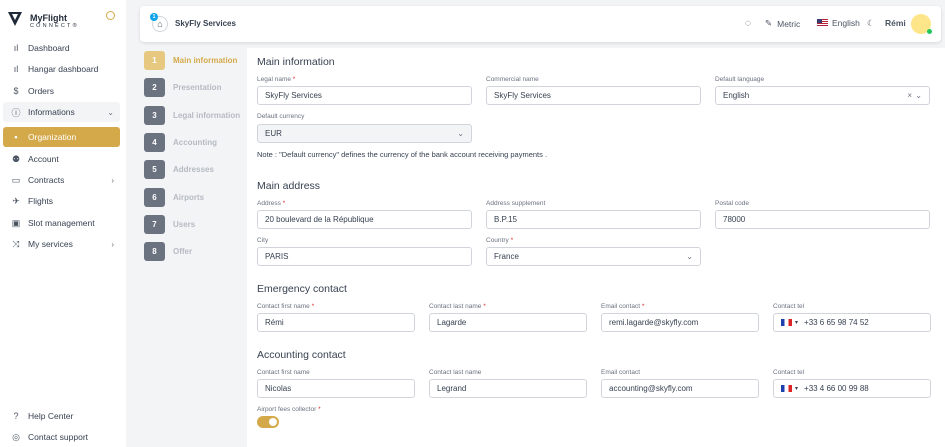 This screenshot has width=945, height=447. I want to click on building-icon: ▪, so click(16, 137).